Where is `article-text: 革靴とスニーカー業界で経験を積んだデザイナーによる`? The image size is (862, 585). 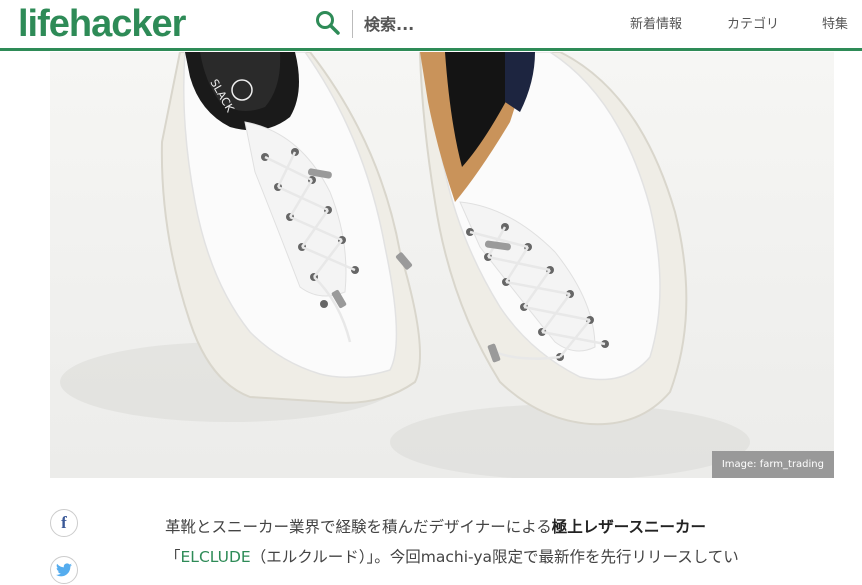
article-text: 革靴とスニーカー業界で経験を積んだデザイナーによる is located at coordinates (358, 527).